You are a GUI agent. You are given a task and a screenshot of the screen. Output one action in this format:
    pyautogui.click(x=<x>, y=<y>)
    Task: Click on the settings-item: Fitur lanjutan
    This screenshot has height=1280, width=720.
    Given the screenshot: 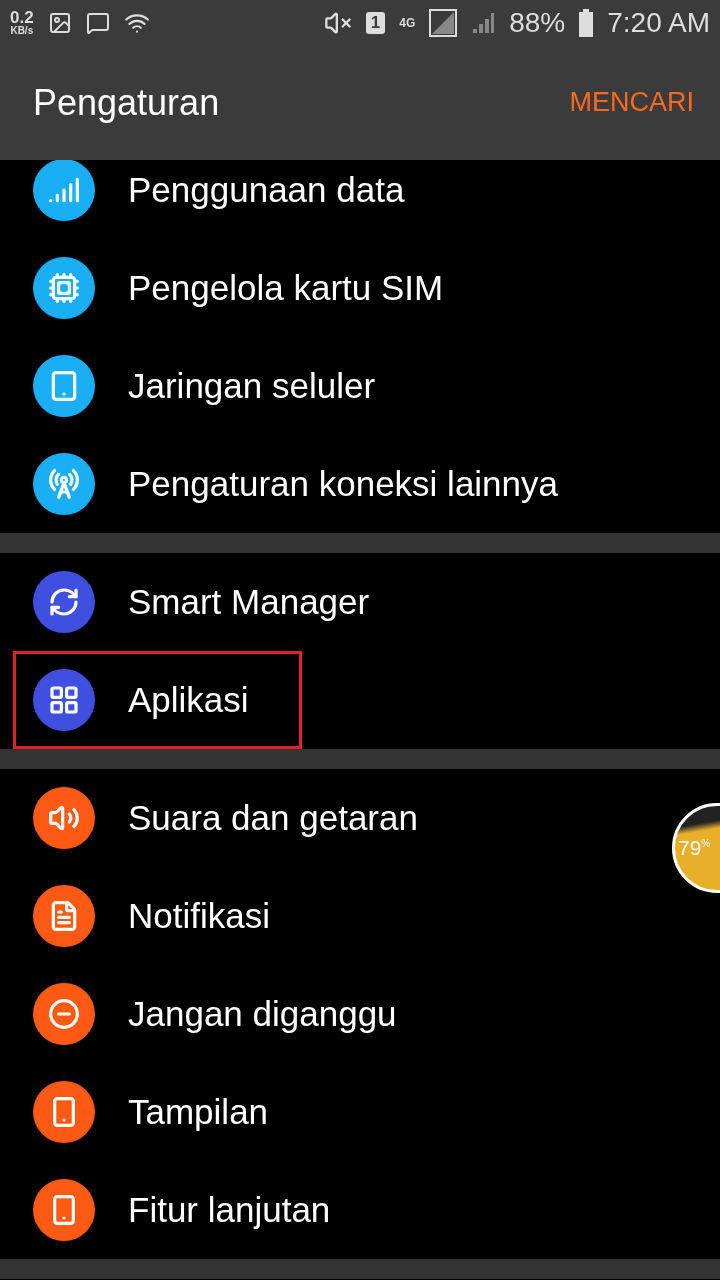 What is the action you would take?
    pyautogui.click(x=333, y=1210)
    